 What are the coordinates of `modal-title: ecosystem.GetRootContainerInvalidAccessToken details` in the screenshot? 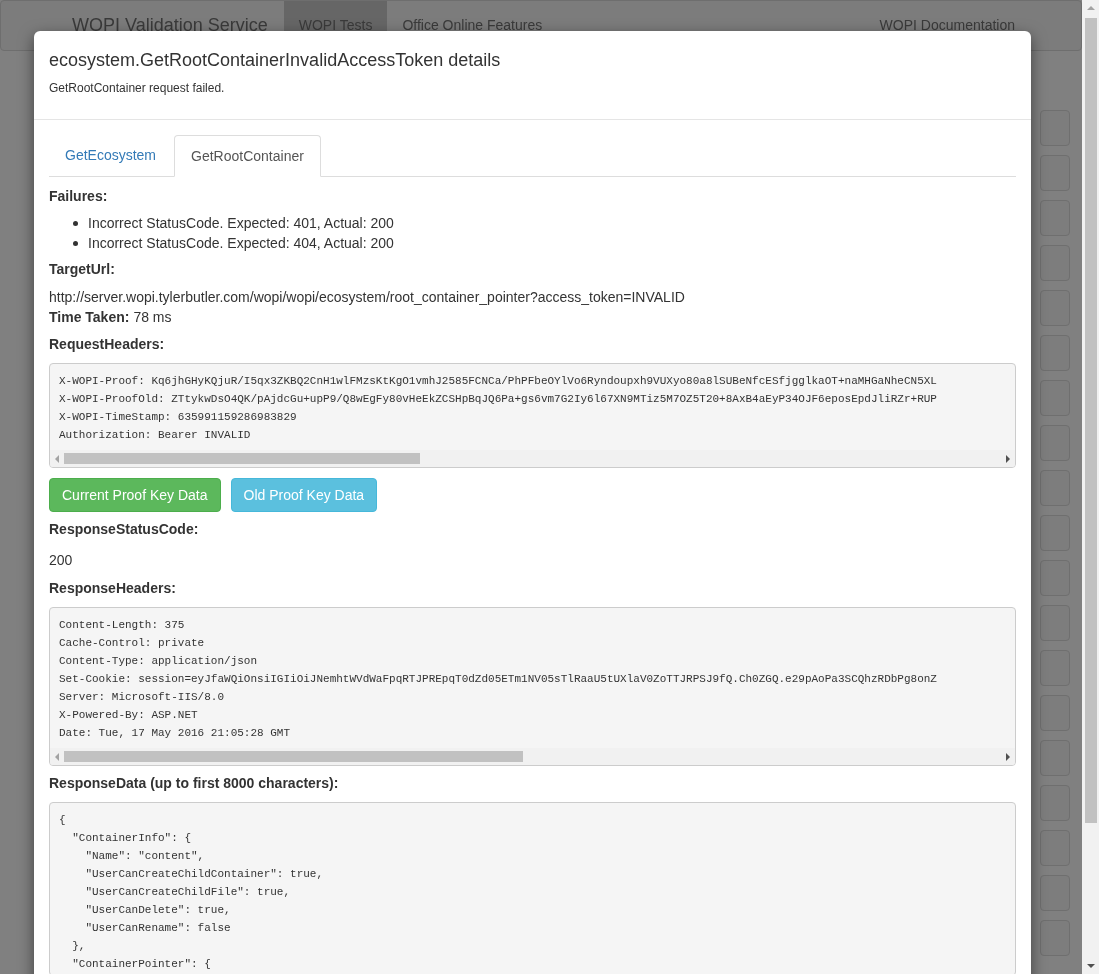 It's located at (275, 60).